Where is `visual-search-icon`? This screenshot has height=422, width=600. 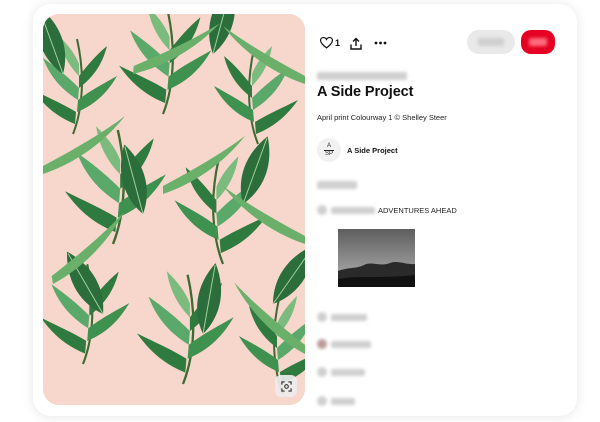
visual-search-icon is located at coordinates (286, 386).